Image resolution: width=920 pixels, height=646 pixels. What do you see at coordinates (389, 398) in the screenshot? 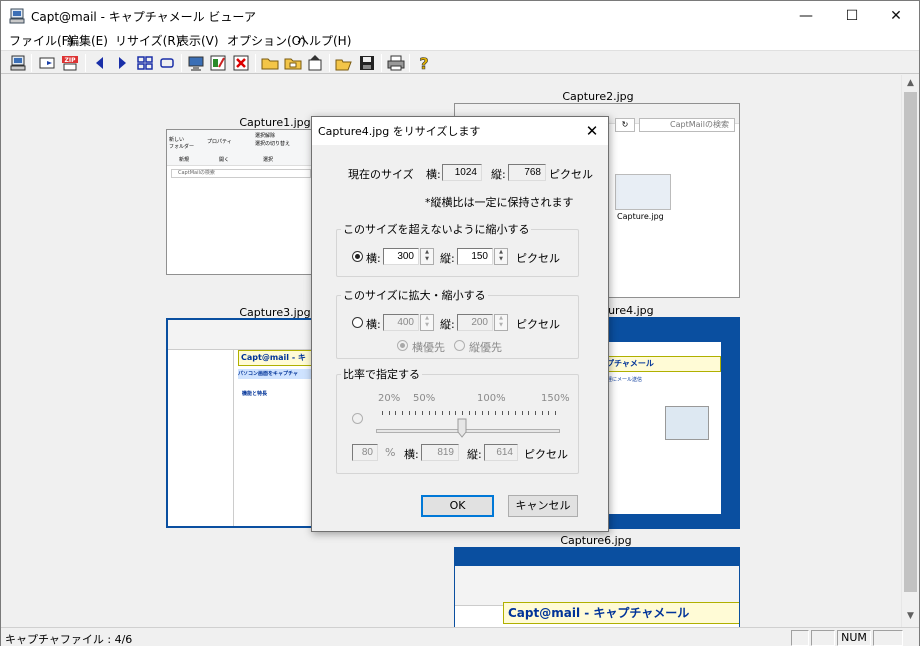
I see `scale-label-20: 20%` at bounding box center [389, 398].